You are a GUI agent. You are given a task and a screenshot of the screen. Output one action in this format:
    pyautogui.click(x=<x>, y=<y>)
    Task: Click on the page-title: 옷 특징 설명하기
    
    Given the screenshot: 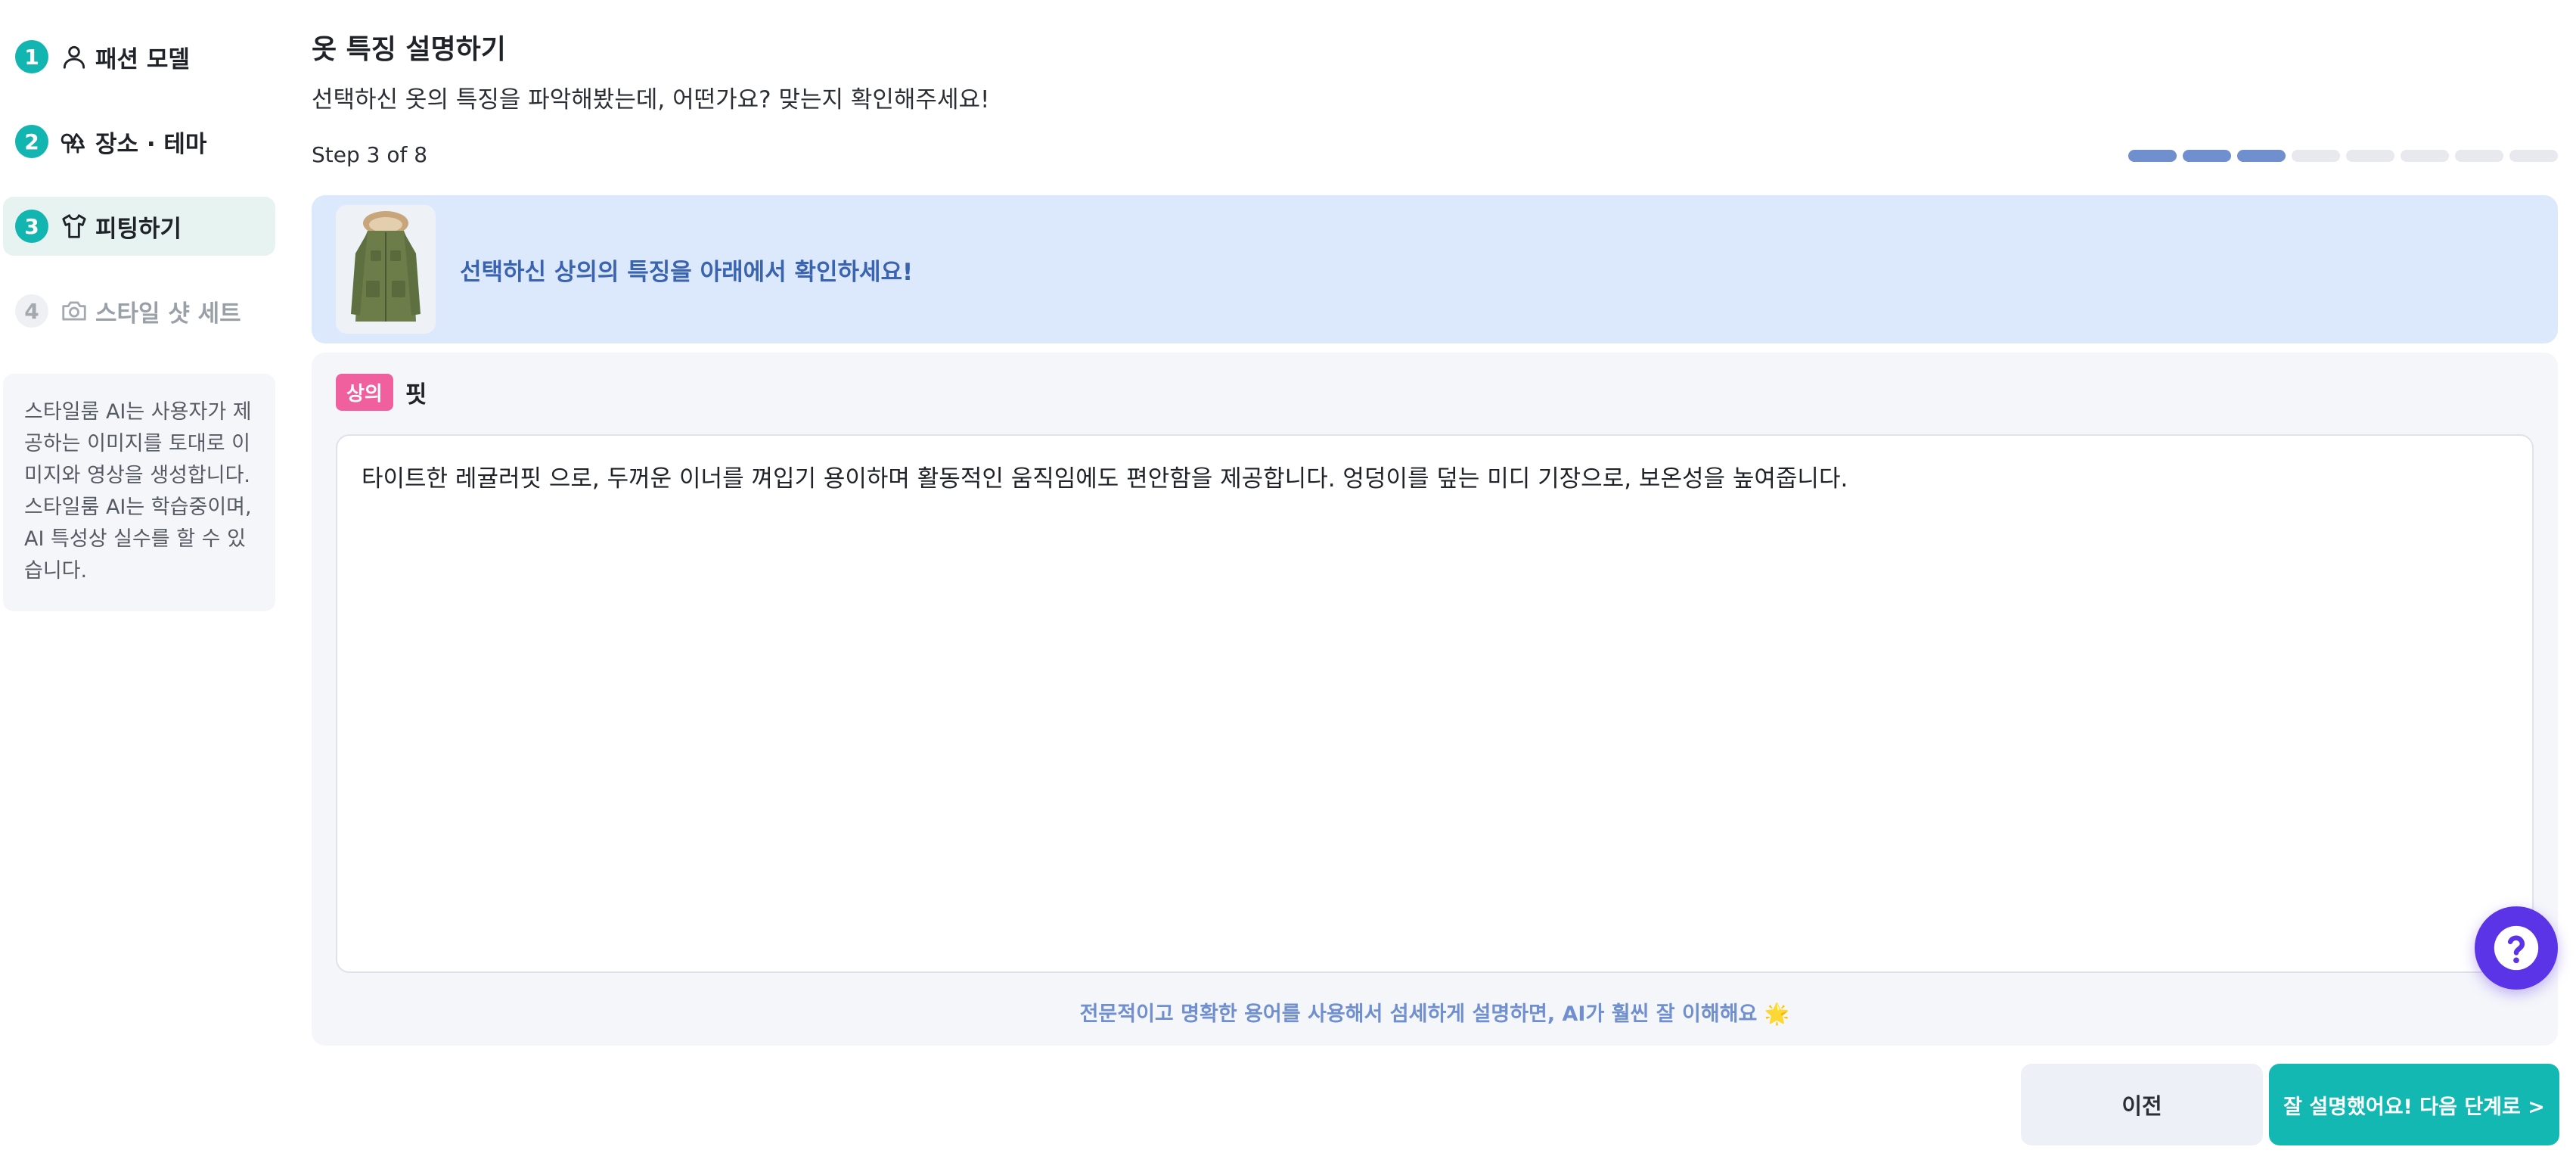 What is the action you would take?
    pyautogui.click(x=409, y=49)
    